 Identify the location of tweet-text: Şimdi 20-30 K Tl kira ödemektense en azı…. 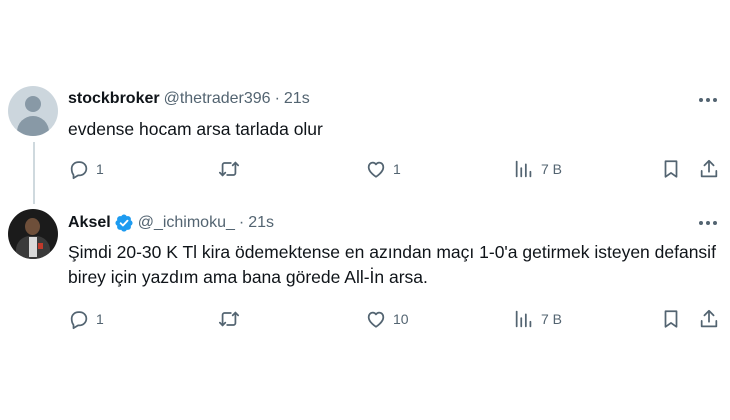
(392, 264).